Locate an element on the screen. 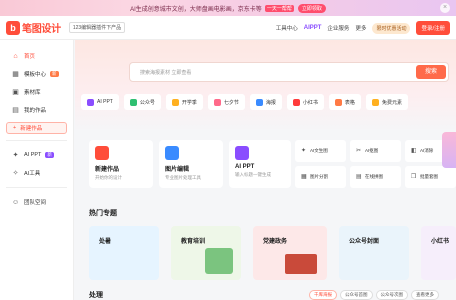 This screenshot has height=300, width=456. feature-subtitle: 输入标题一键生成 is located at coordinates (253, 174).